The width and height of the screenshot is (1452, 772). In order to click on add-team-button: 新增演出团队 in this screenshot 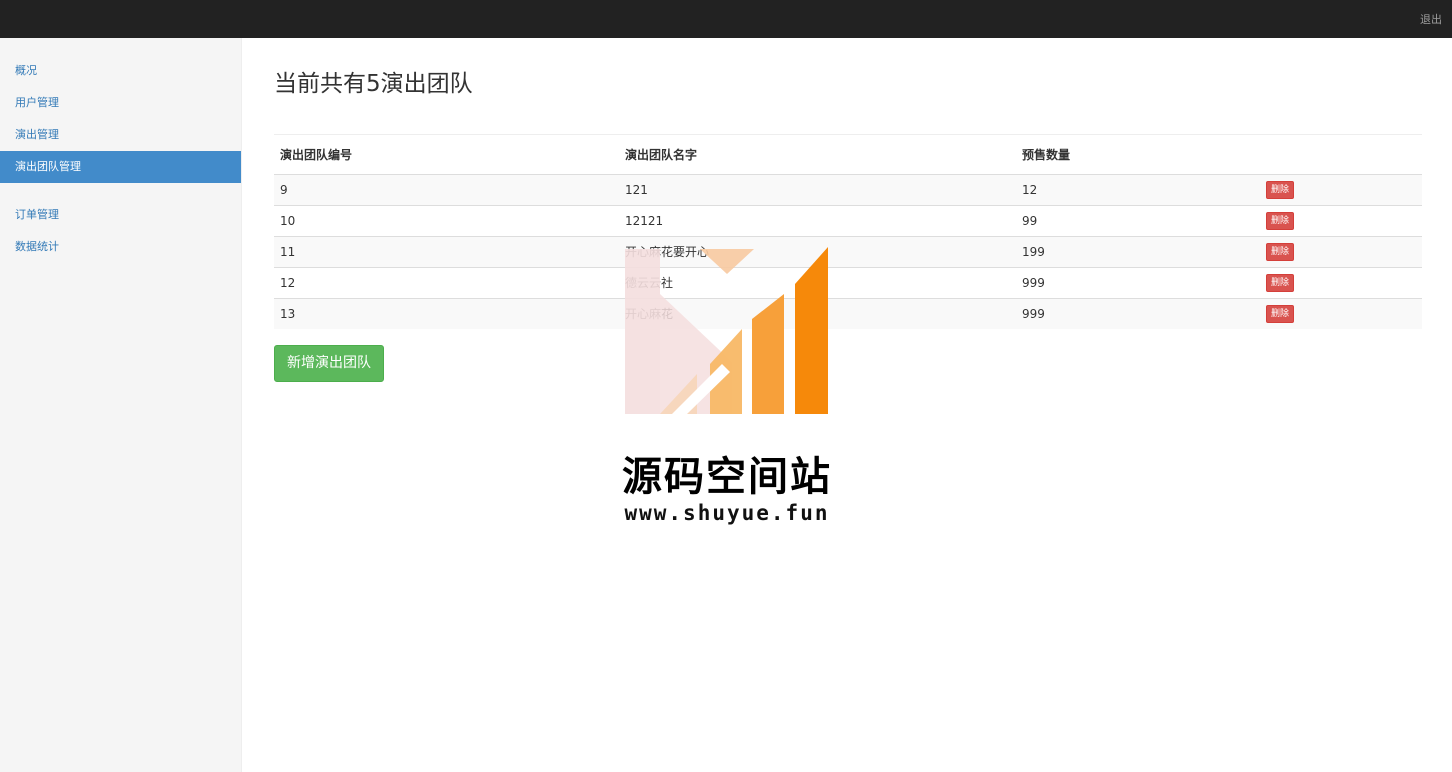, I will do `click(329, 363)`.